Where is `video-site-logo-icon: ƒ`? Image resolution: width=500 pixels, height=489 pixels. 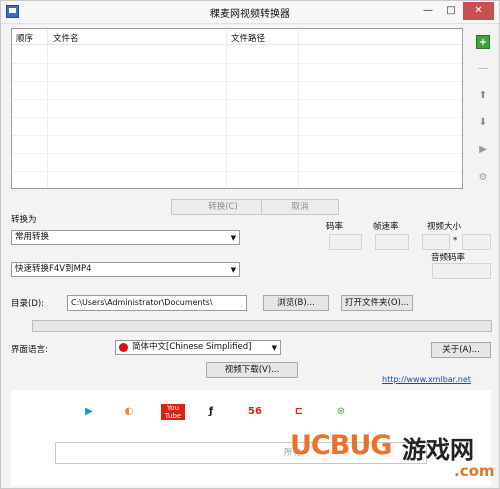 video-site-logo-icon: ƒ is located at coordinates (211, 412).